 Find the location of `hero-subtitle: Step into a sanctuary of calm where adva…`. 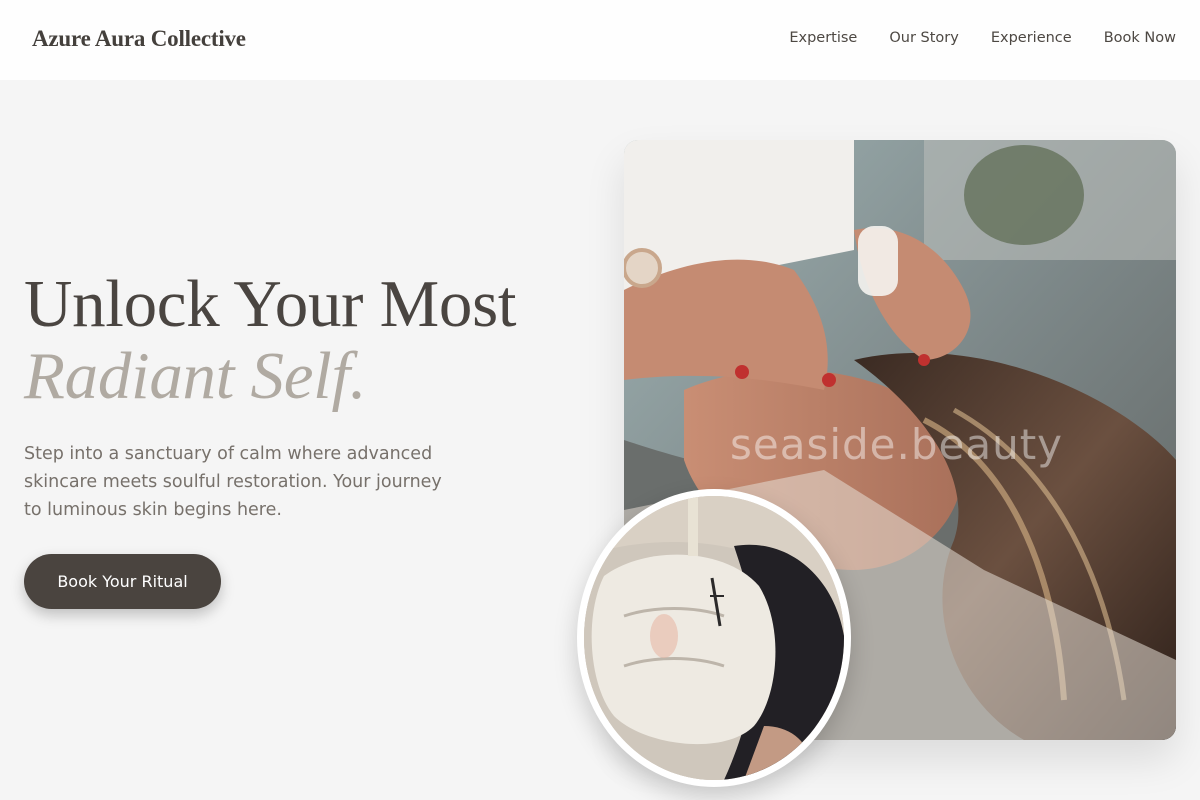

hero-subtitle: Step into a sanctuary of calm where adva… is located at coordinates (233, 482).